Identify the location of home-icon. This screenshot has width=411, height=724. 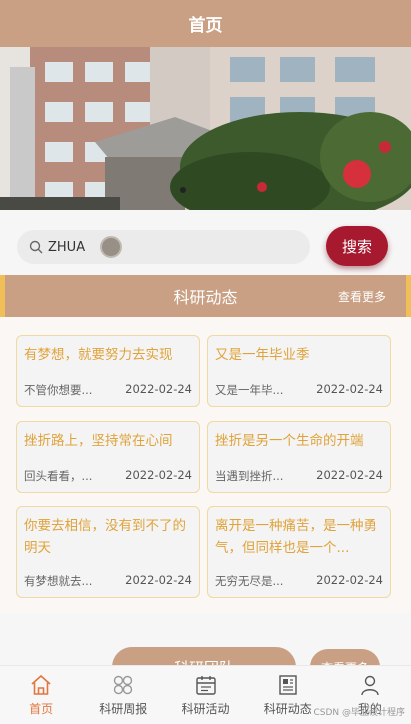
(41, 684).